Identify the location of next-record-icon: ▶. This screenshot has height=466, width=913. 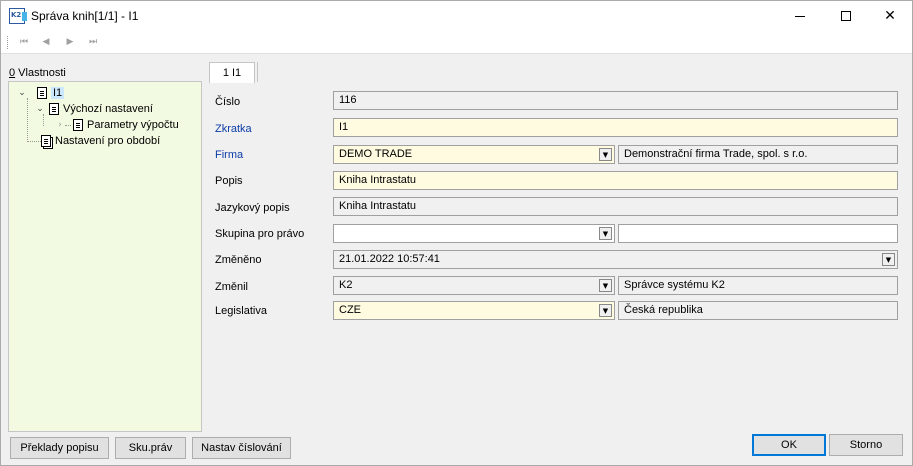
(70, 42).